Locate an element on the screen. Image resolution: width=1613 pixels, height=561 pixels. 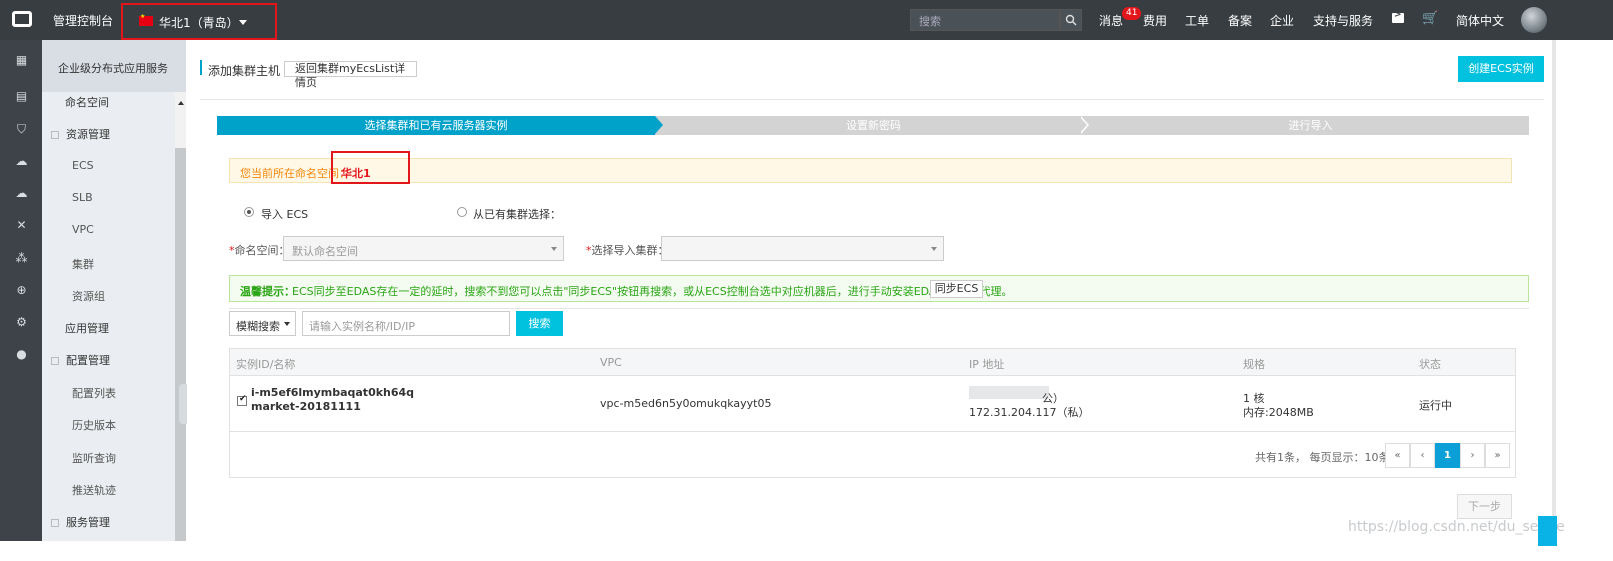
first-page-button: « is located at coordinates (1397, 455).